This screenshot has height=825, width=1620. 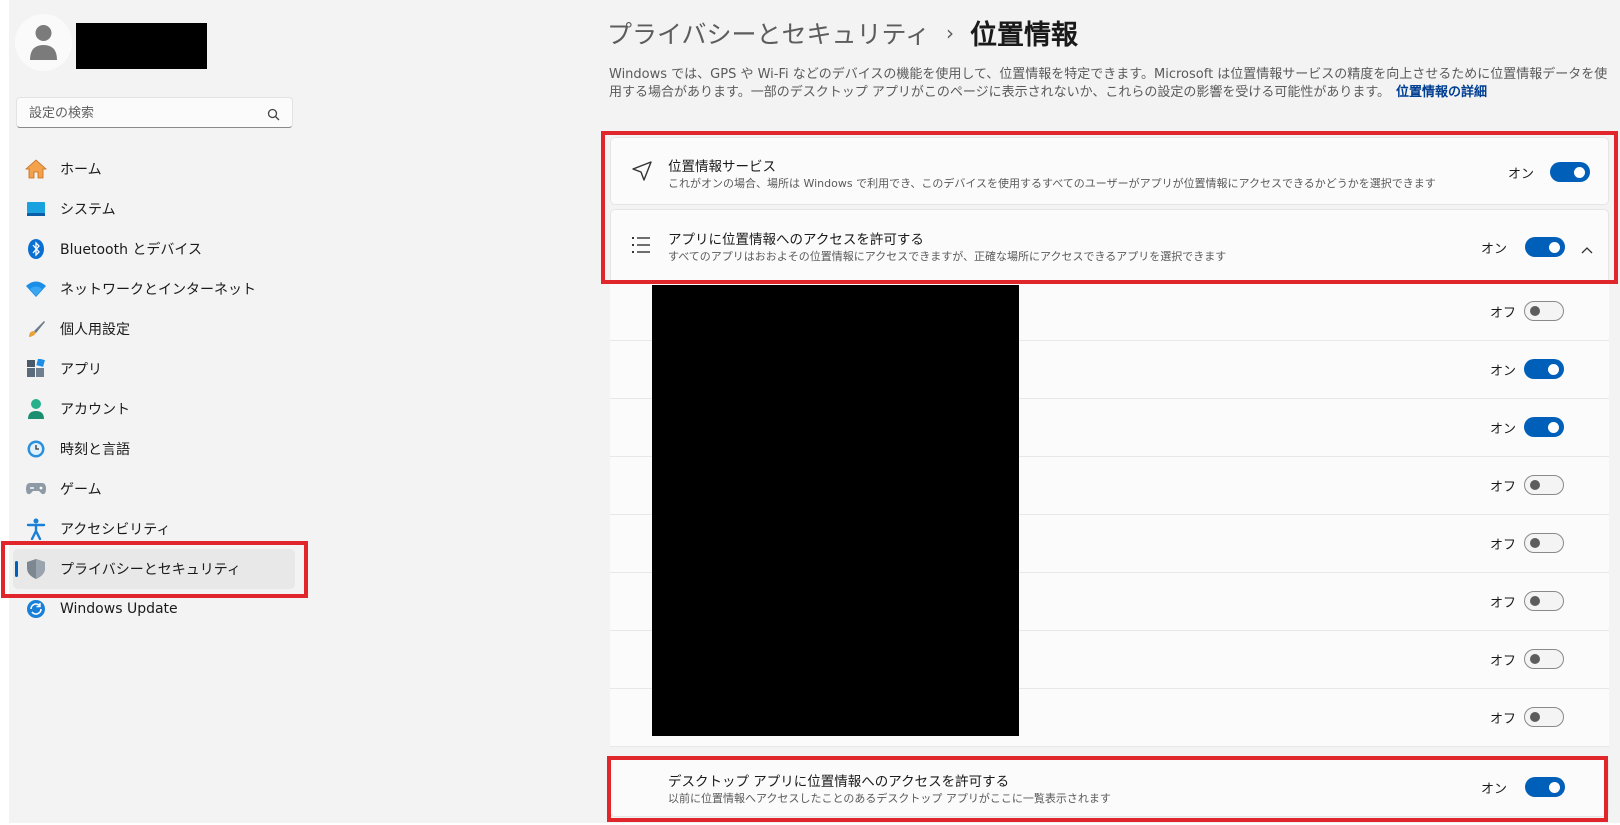 What do you see at coordinates (81, 170) in the screenshot?
I see `sidebar-item-label: ホーム` at bounding box center [81, 170].